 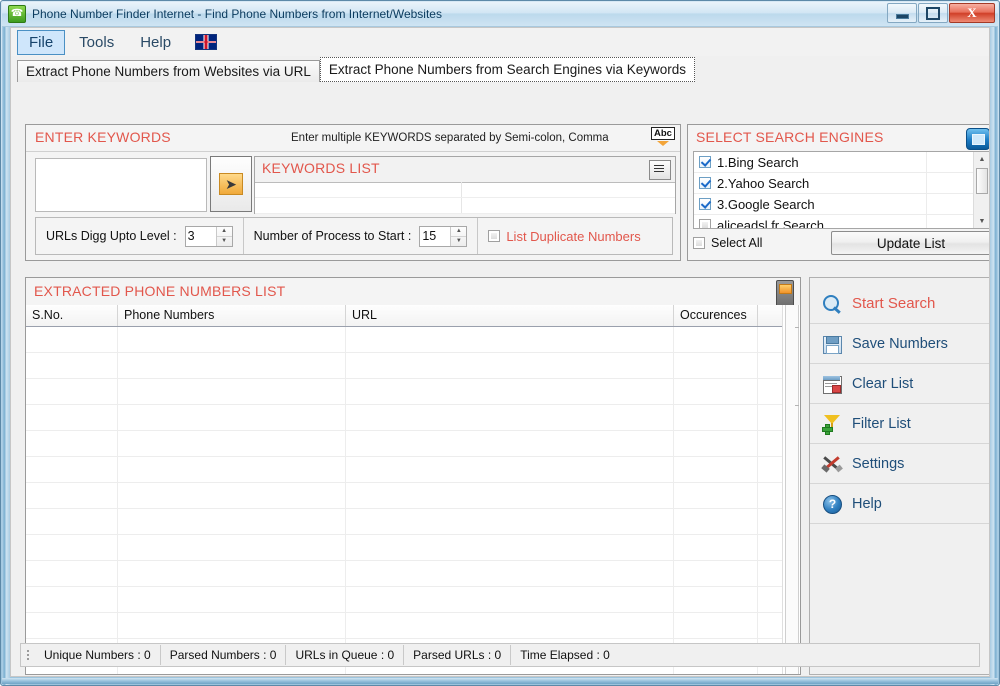 What do you see at coordinates (705, 183) in the screenshot?
I see `engine-checkbox-yahoo` at bounding box center [705, 183].